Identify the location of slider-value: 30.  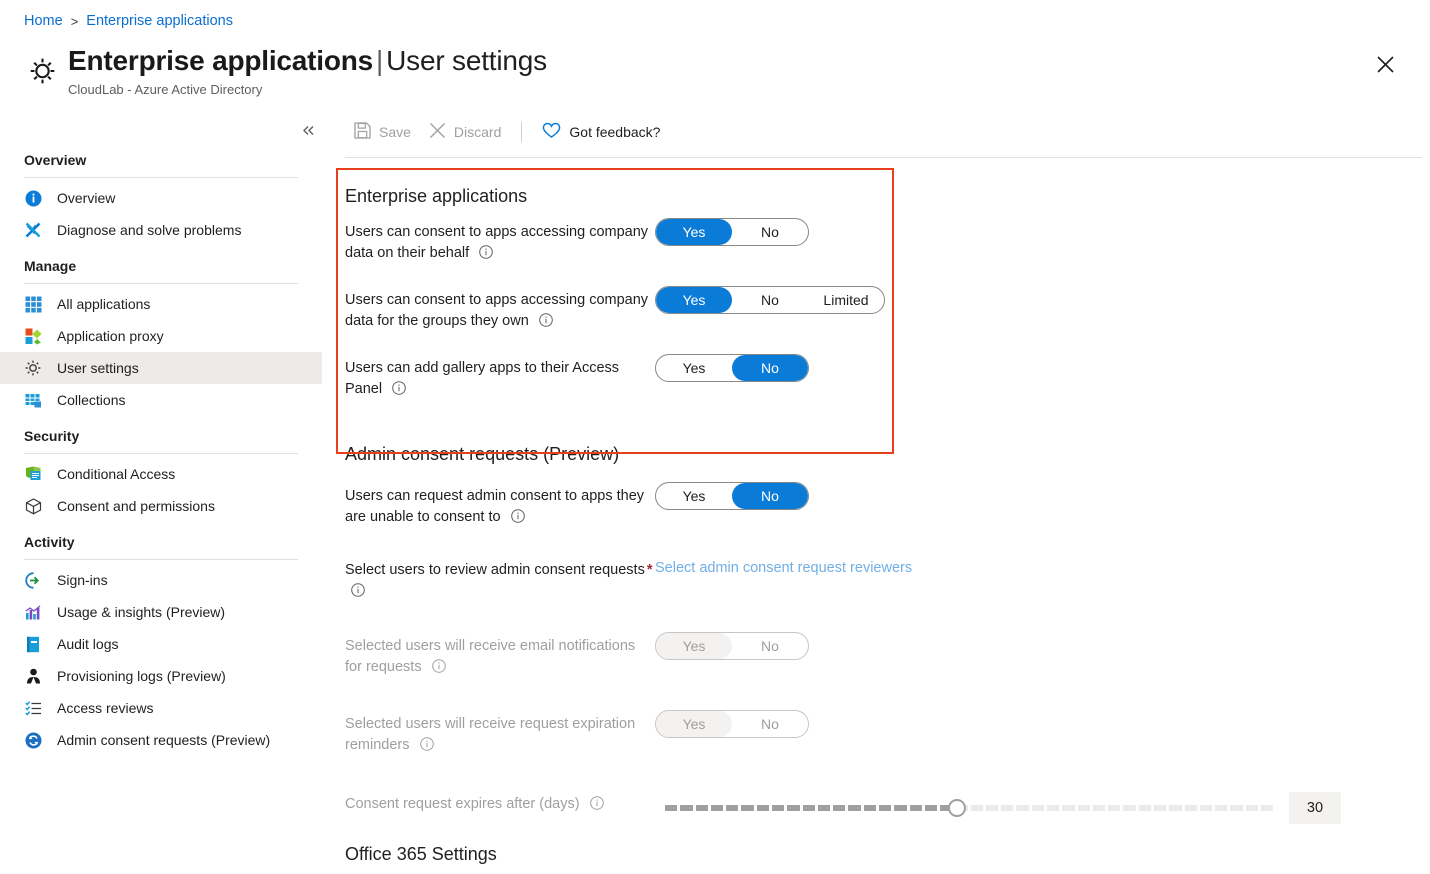
(1315, 808).